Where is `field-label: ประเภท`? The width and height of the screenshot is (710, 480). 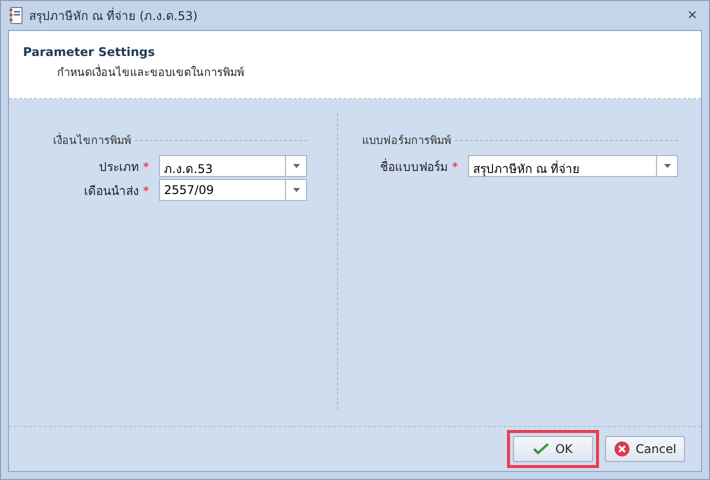 field-label: ประเภท is located at coordinates (119, 167).